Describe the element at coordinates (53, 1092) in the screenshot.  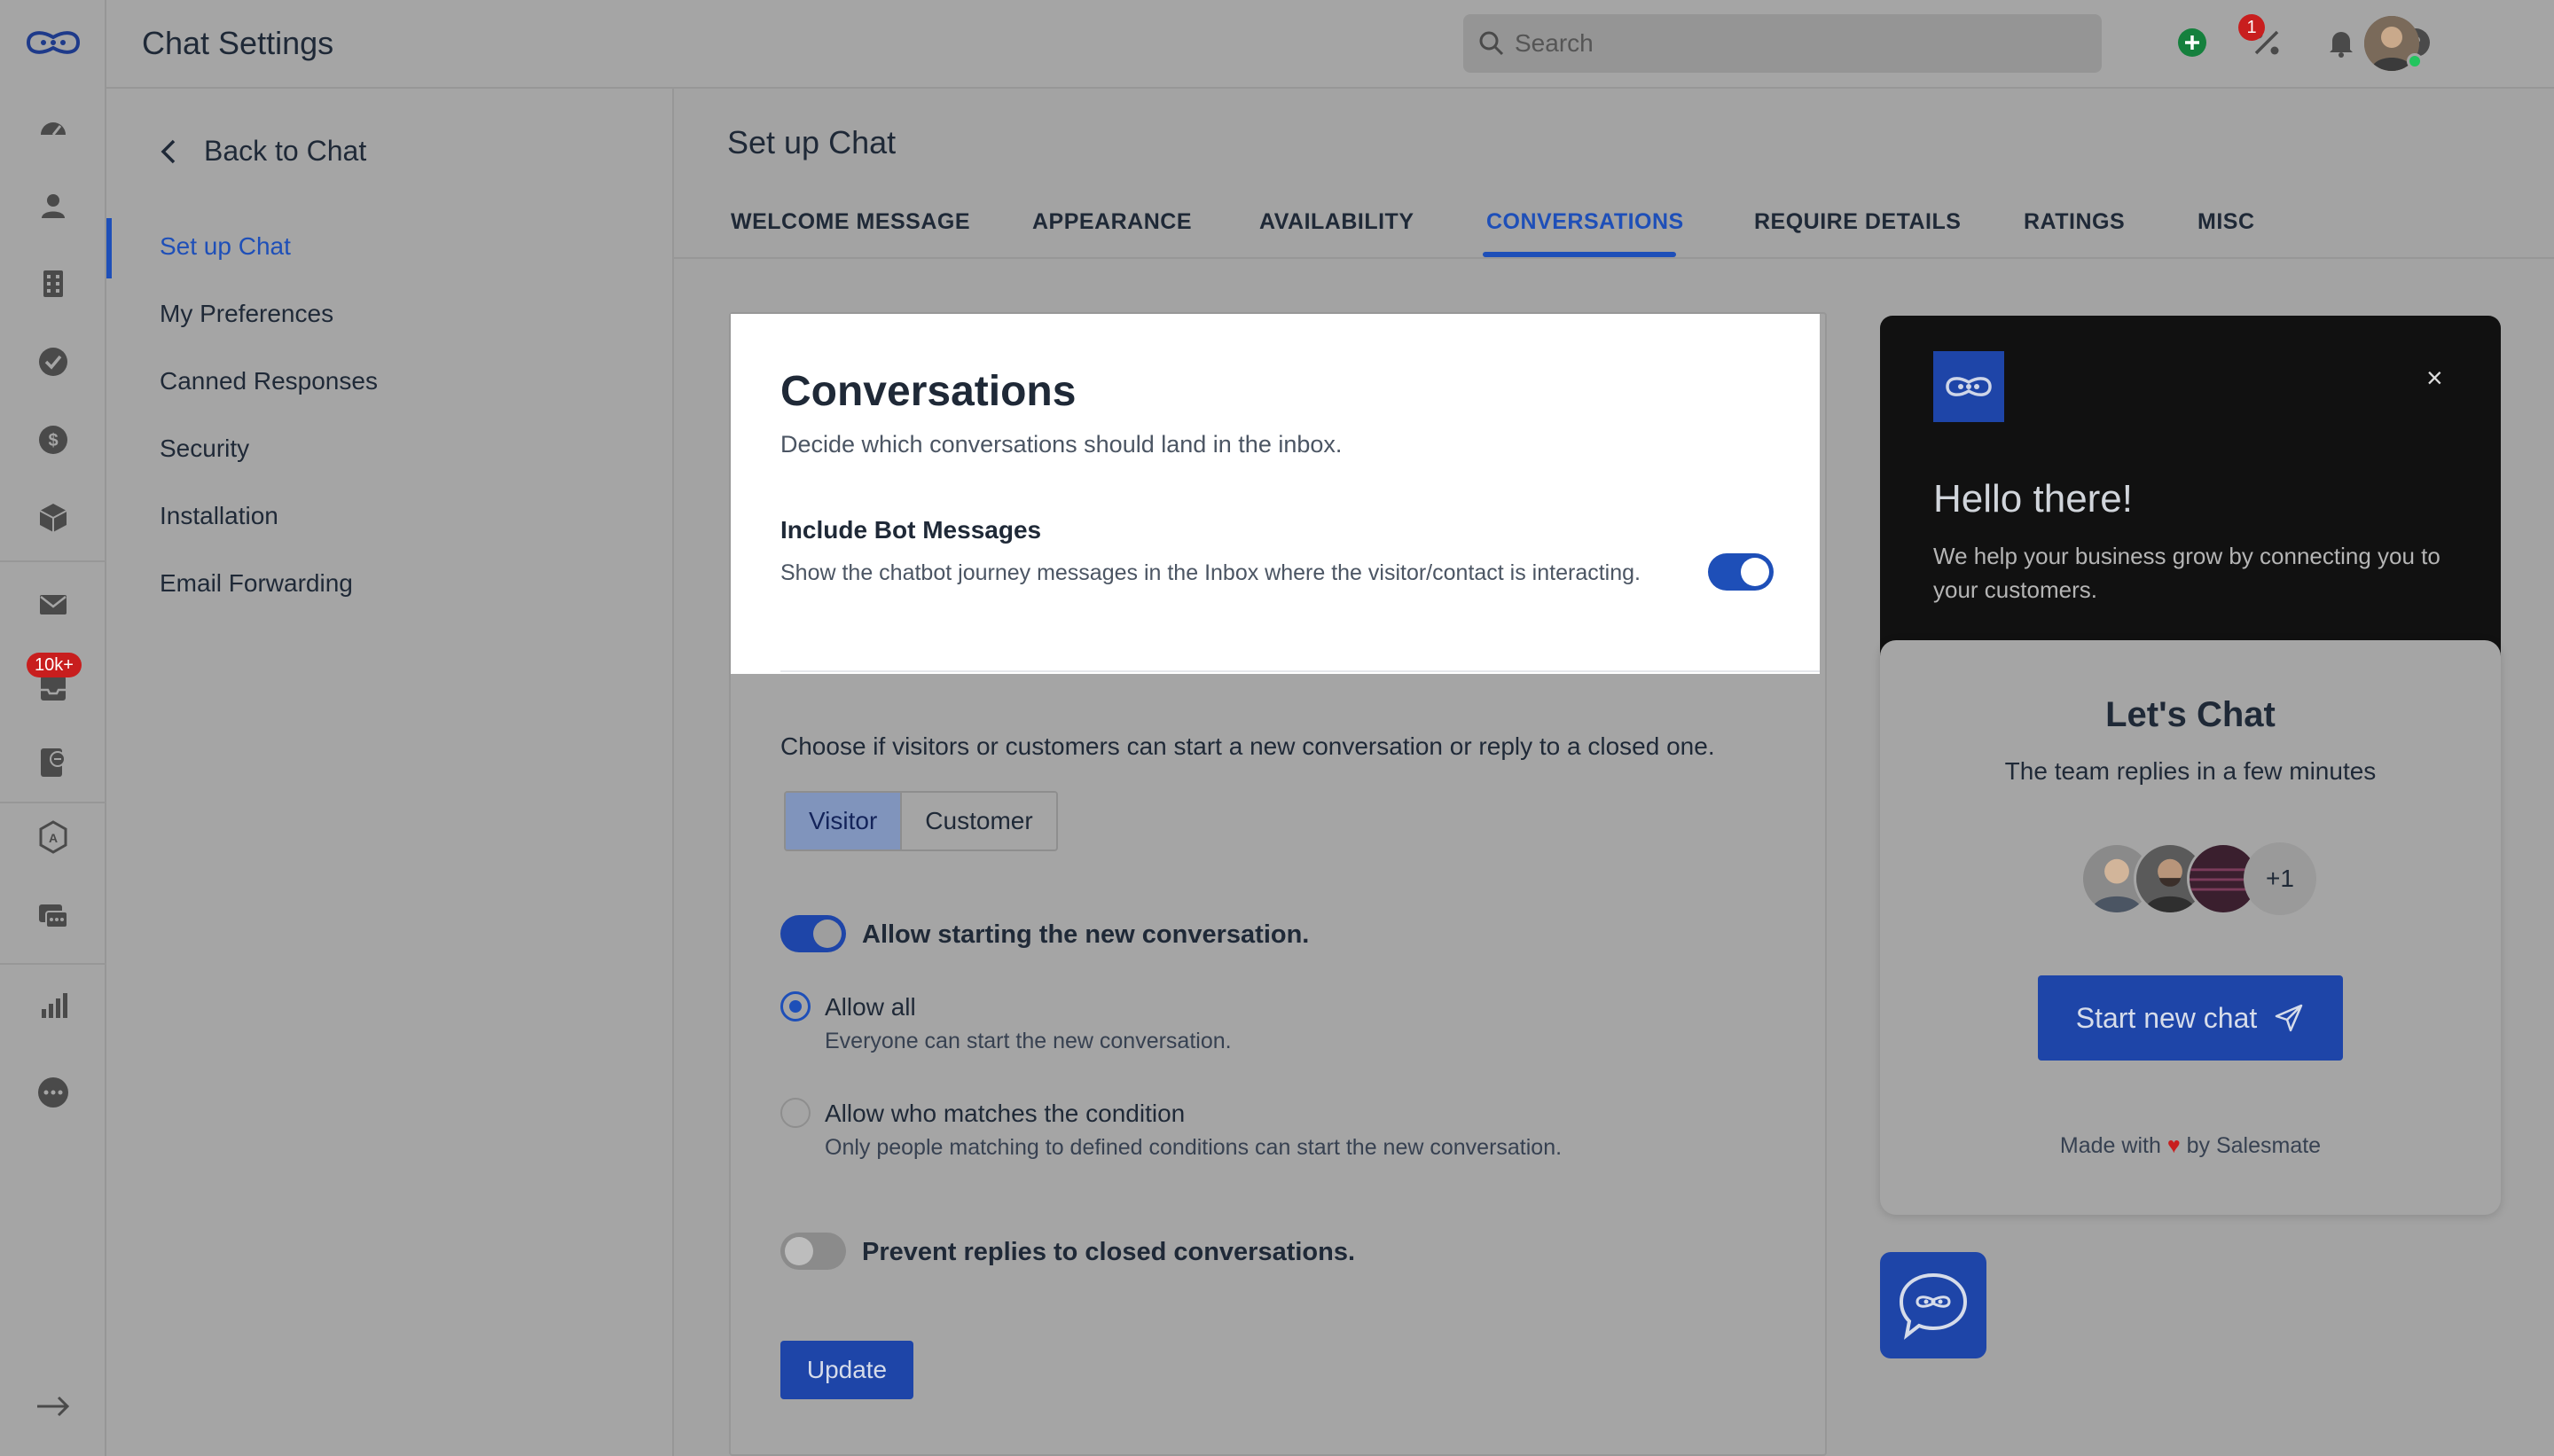
I see `more-icon` at that location.